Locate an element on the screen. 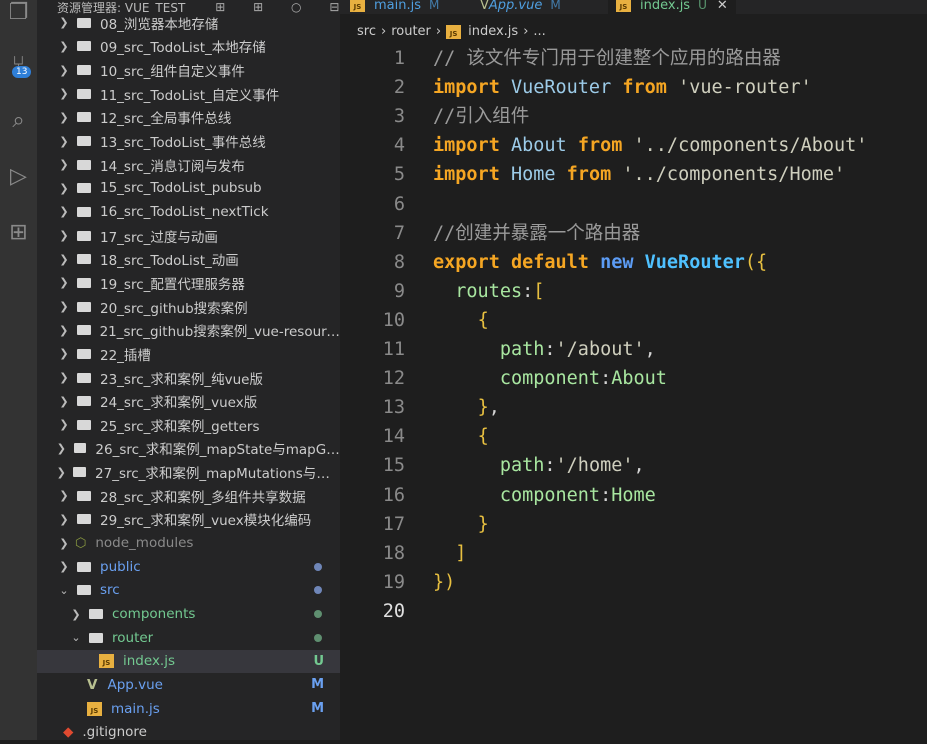  tree-item: ❯16_src_TodoList_nextTick is located at coordinates (188, 212).